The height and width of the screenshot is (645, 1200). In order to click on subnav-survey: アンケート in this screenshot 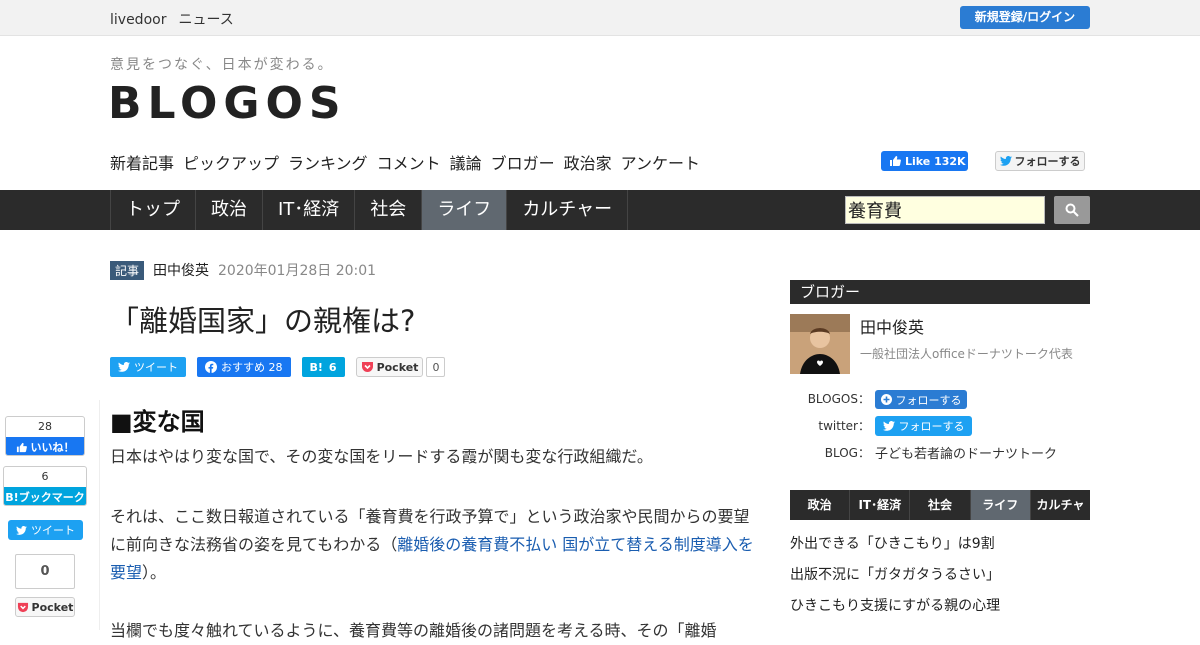, I will do `click(660, 162)`.